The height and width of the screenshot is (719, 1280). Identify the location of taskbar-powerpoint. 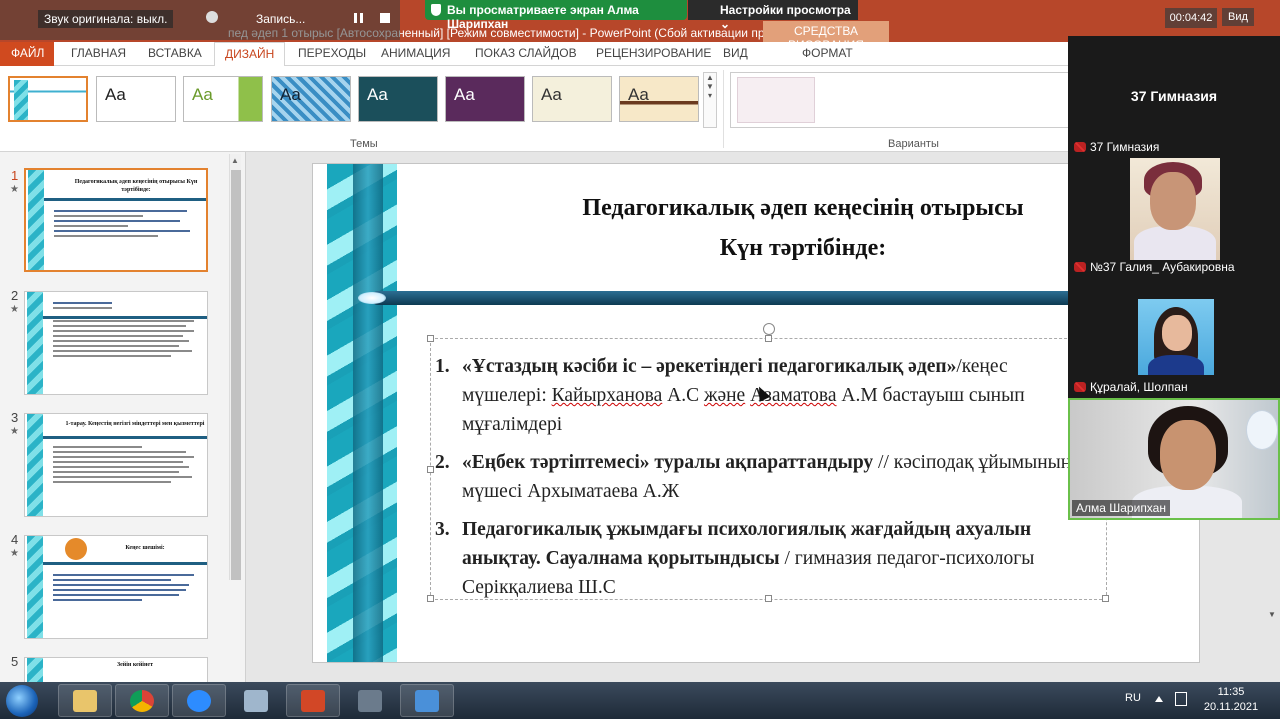
(313, 700).